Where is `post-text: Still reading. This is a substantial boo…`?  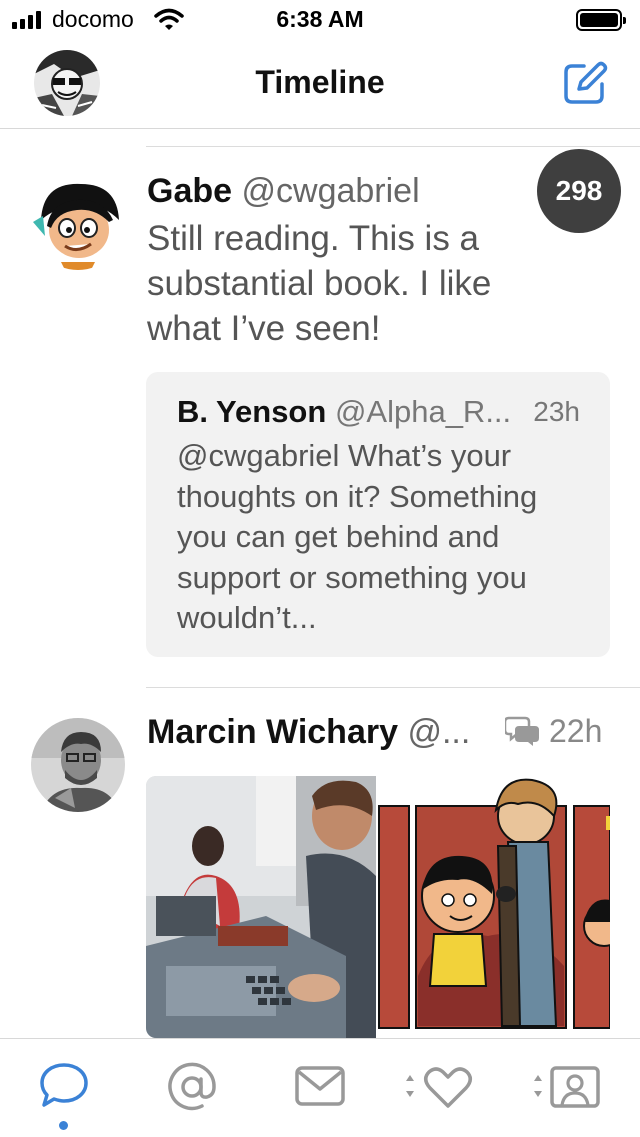 post-text: Still reading. This is a substantial boo… is located at coordinates (319, 283).